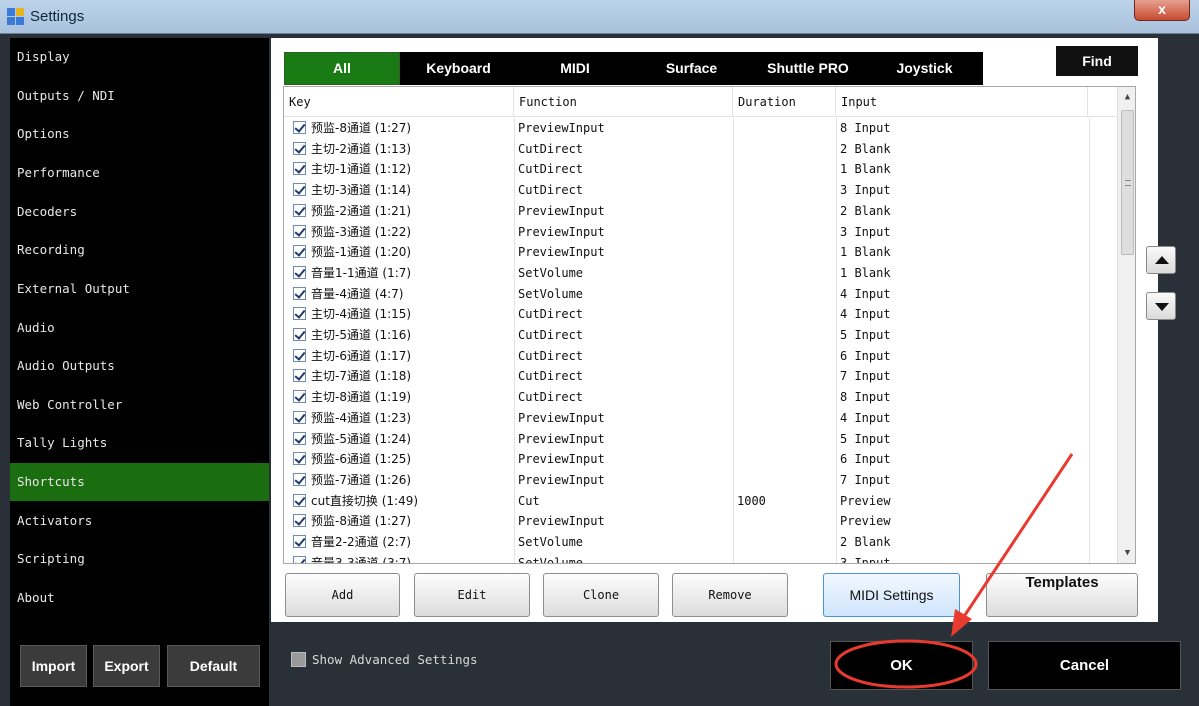  Describe the element at coordinates (784, 102) in the screenshot. I see `column-header-duration: Duration` at that location.